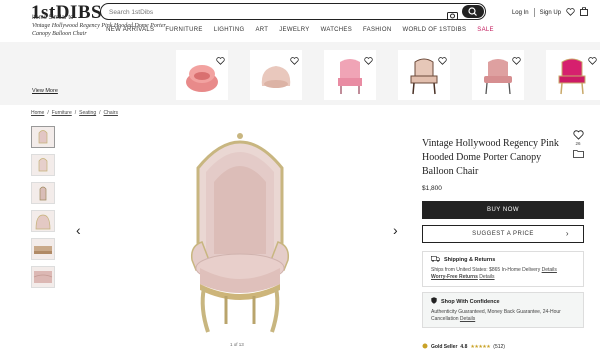 The image size is (600, 351). Describe the element at coordinates (444, 346) in the screenshot. I see `seller-tier: Gold Seller` at that location.